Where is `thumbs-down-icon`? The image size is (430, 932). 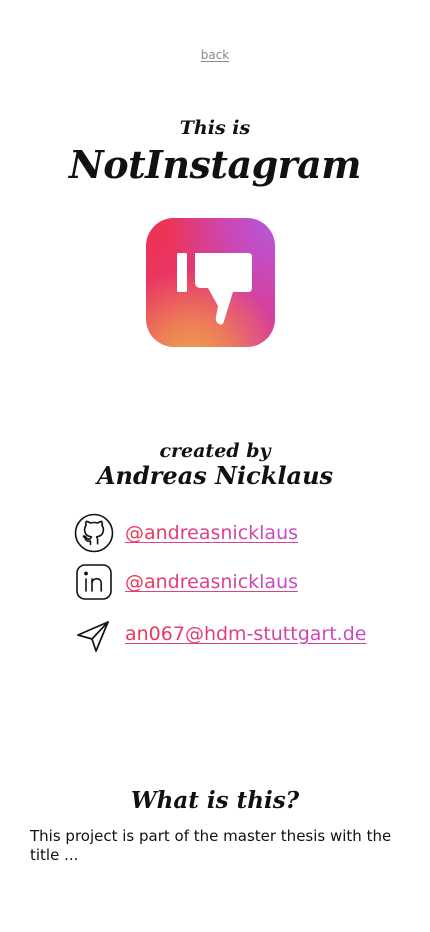 thumbs-down-icon is located at coordinates (214, 289).